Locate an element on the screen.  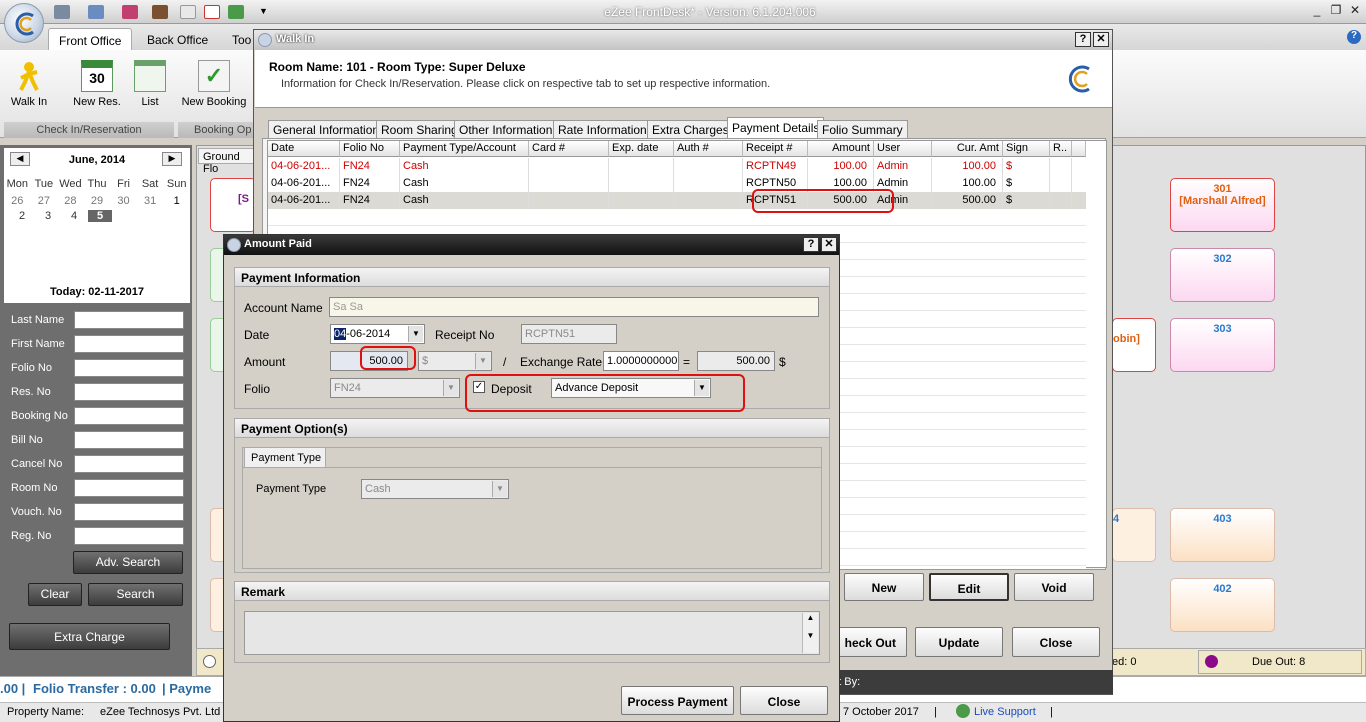
minimize-icon: _ is located at coordinates (1317, 10).